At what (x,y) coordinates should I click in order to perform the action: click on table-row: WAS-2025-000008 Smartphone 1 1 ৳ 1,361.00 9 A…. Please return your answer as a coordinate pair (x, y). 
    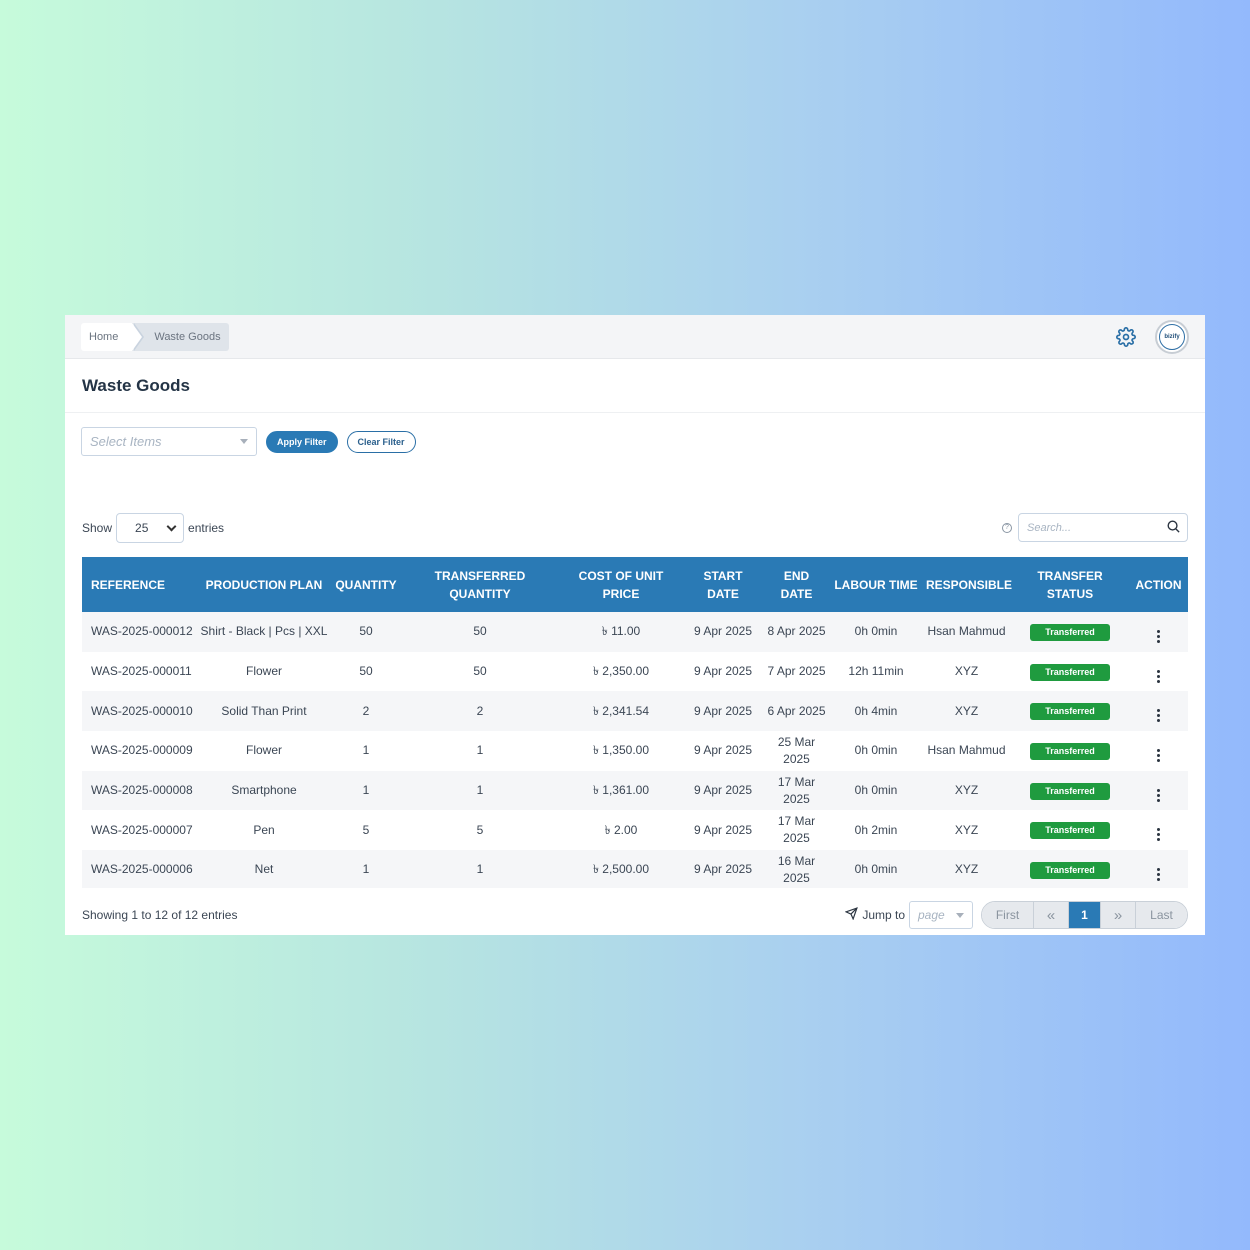
    Looking at the image, I should click on (635, 790).